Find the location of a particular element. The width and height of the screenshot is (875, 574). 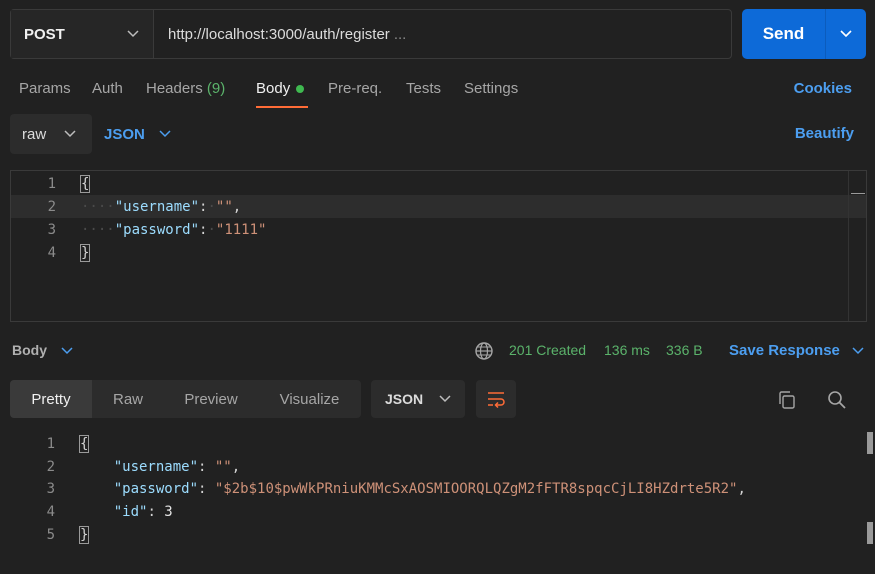

url-text: http://localhost:3000/auth/register is located at coordinates (279, 34).